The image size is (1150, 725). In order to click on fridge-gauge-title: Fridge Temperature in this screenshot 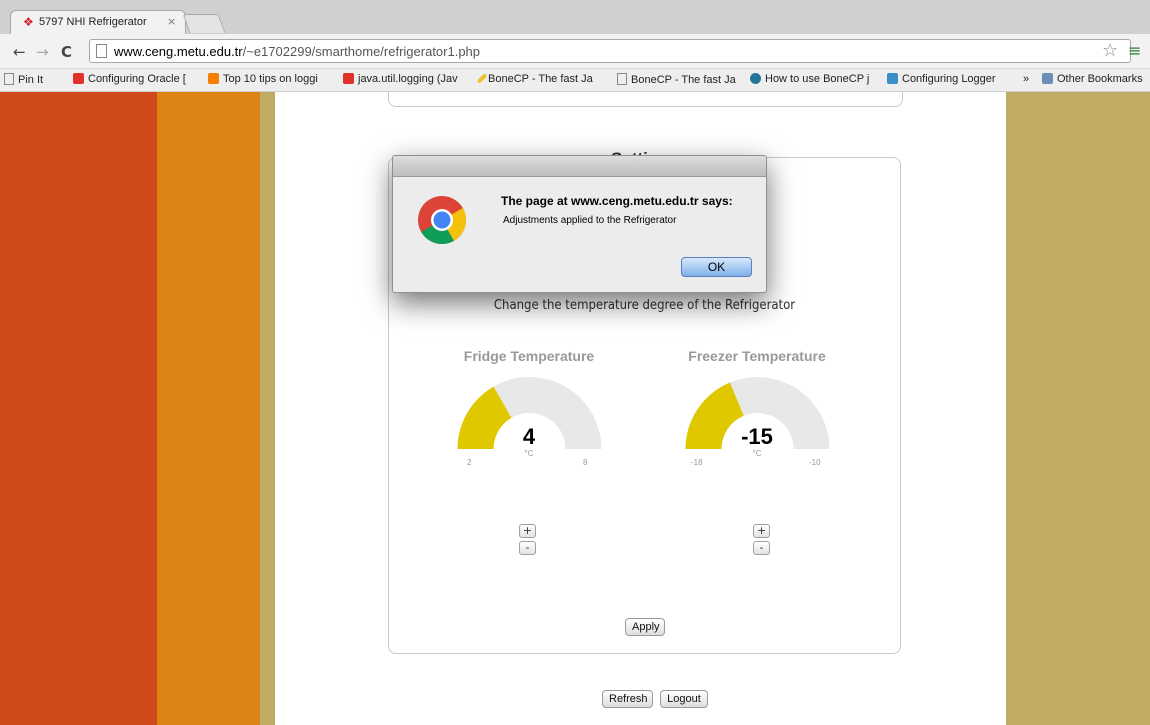, I will do `click(529, 356)`.